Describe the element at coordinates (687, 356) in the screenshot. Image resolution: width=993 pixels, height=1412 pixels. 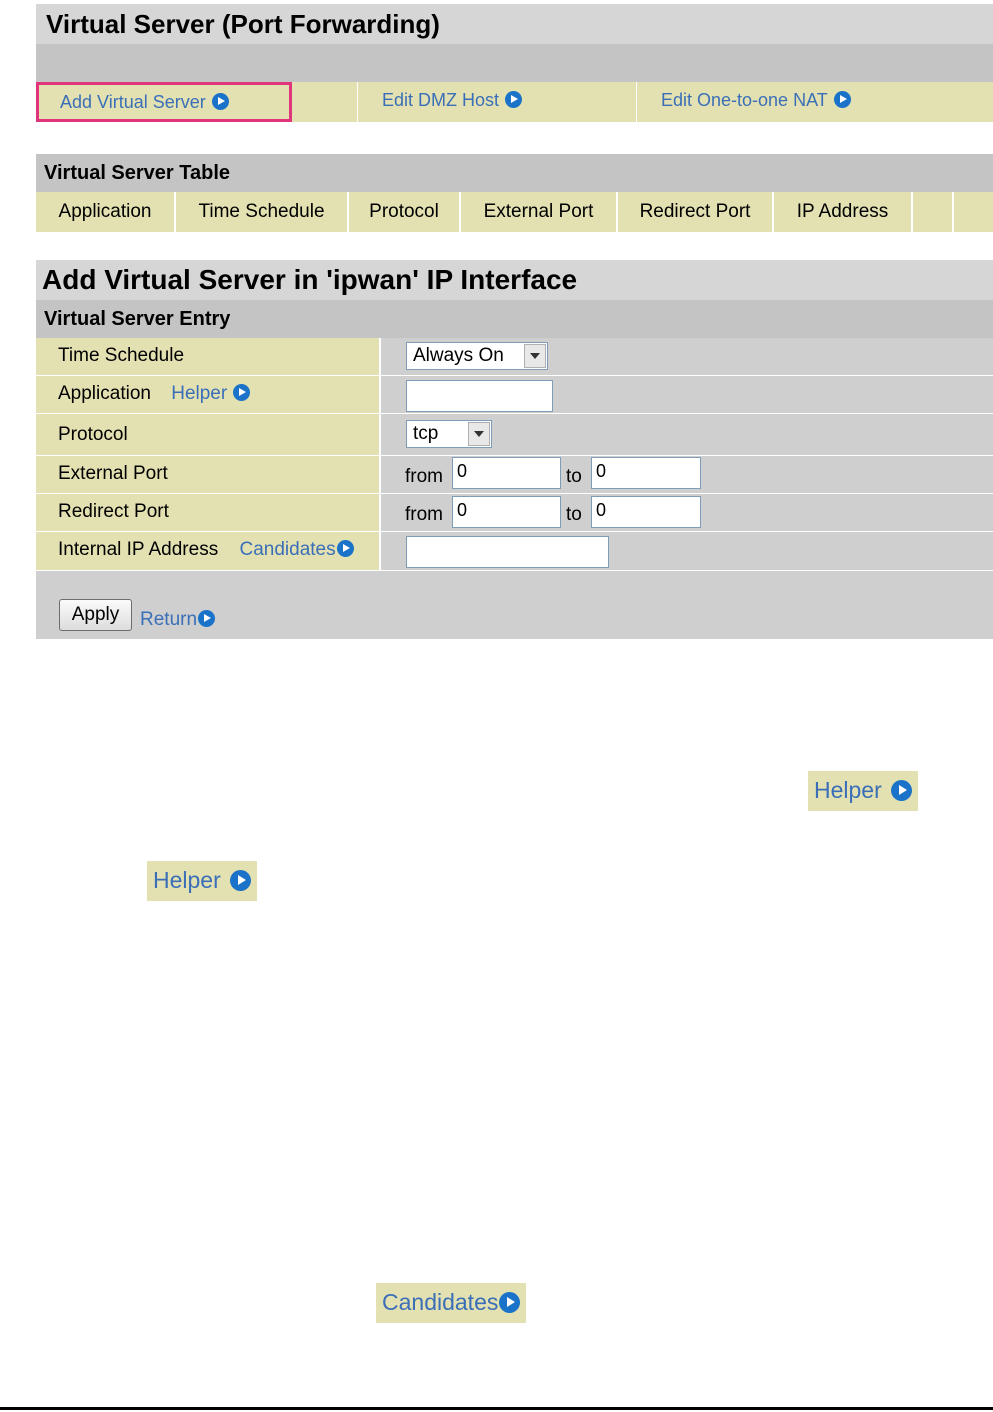
I see `time-schedule-value-cell: Always On` at that location.